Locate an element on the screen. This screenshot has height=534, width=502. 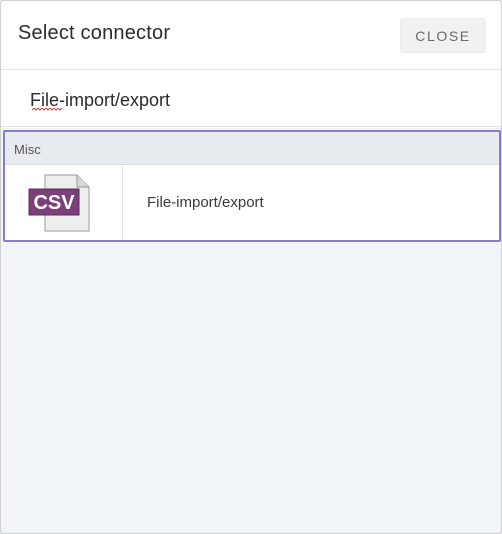
search-row is located at coordinates (251, 99).